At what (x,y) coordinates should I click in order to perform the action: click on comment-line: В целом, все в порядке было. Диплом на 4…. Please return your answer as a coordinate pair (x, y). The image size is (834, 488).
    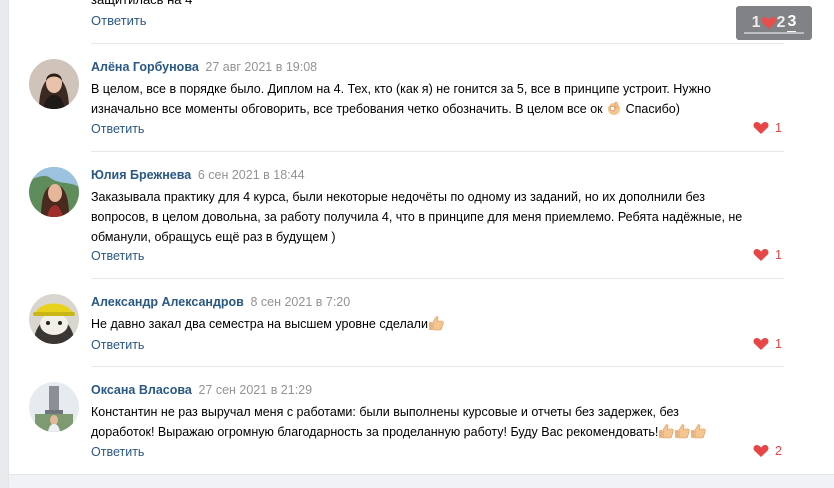
    Looking at the image, I should click on (401, 89).